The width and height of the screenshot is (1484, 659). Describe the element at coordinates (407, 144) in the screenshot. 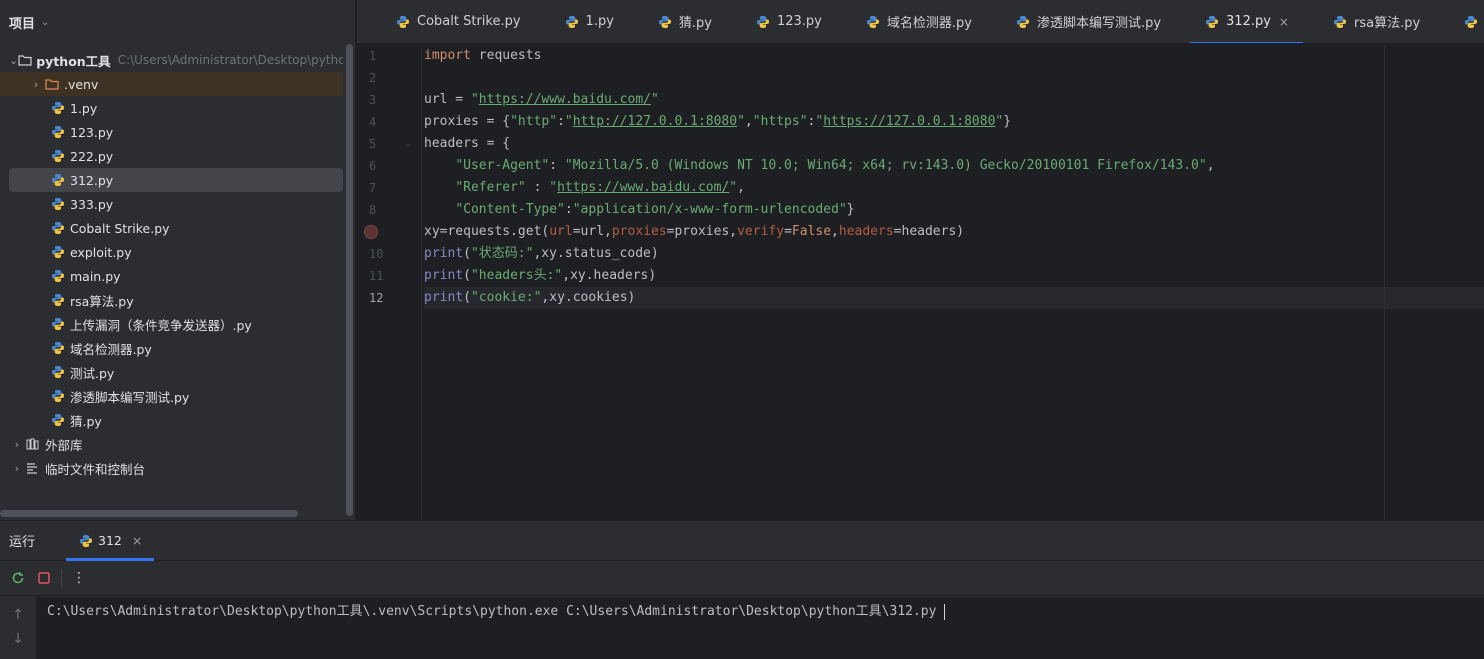

I see `fold-icon: ⌵` at that location.